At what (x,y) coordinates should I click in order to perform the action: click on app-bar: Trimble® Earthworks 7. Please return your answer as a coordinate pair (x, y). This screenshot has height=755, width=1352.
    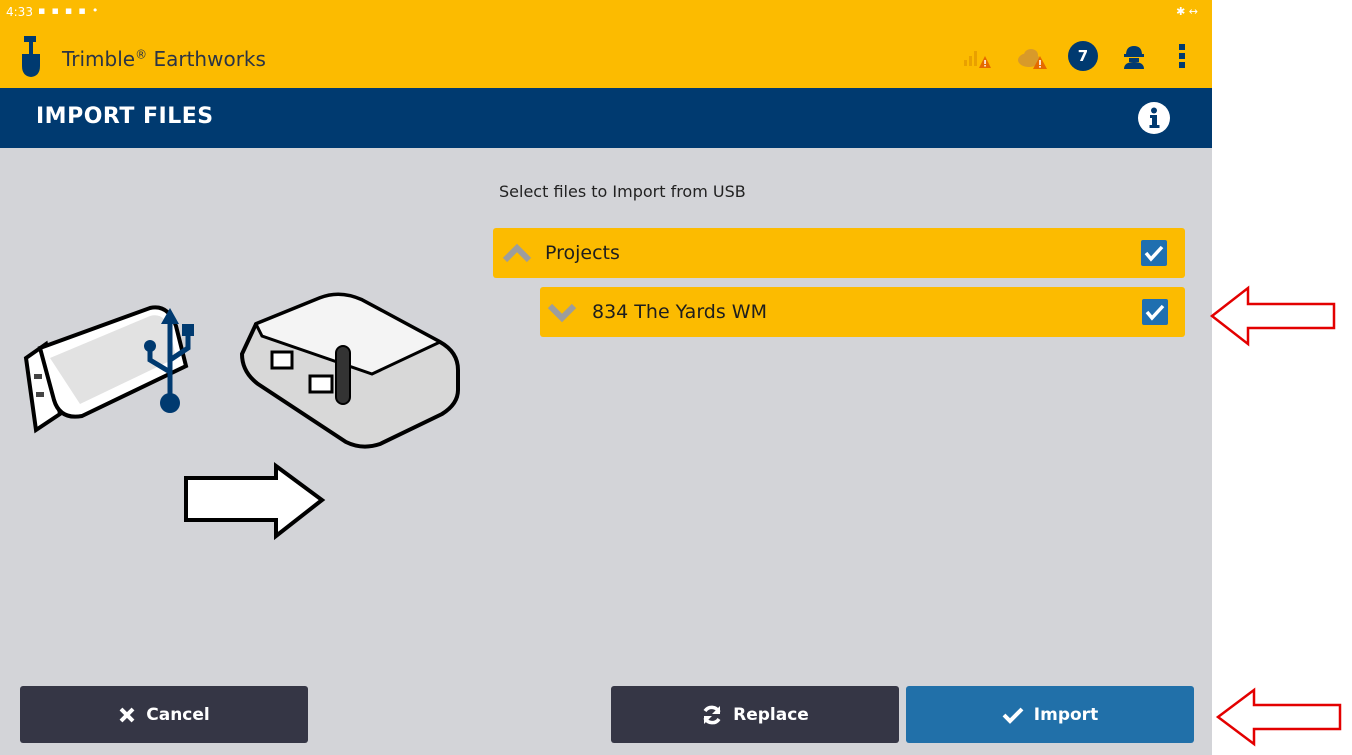
    Looking at the image, I should click on (606, 56).